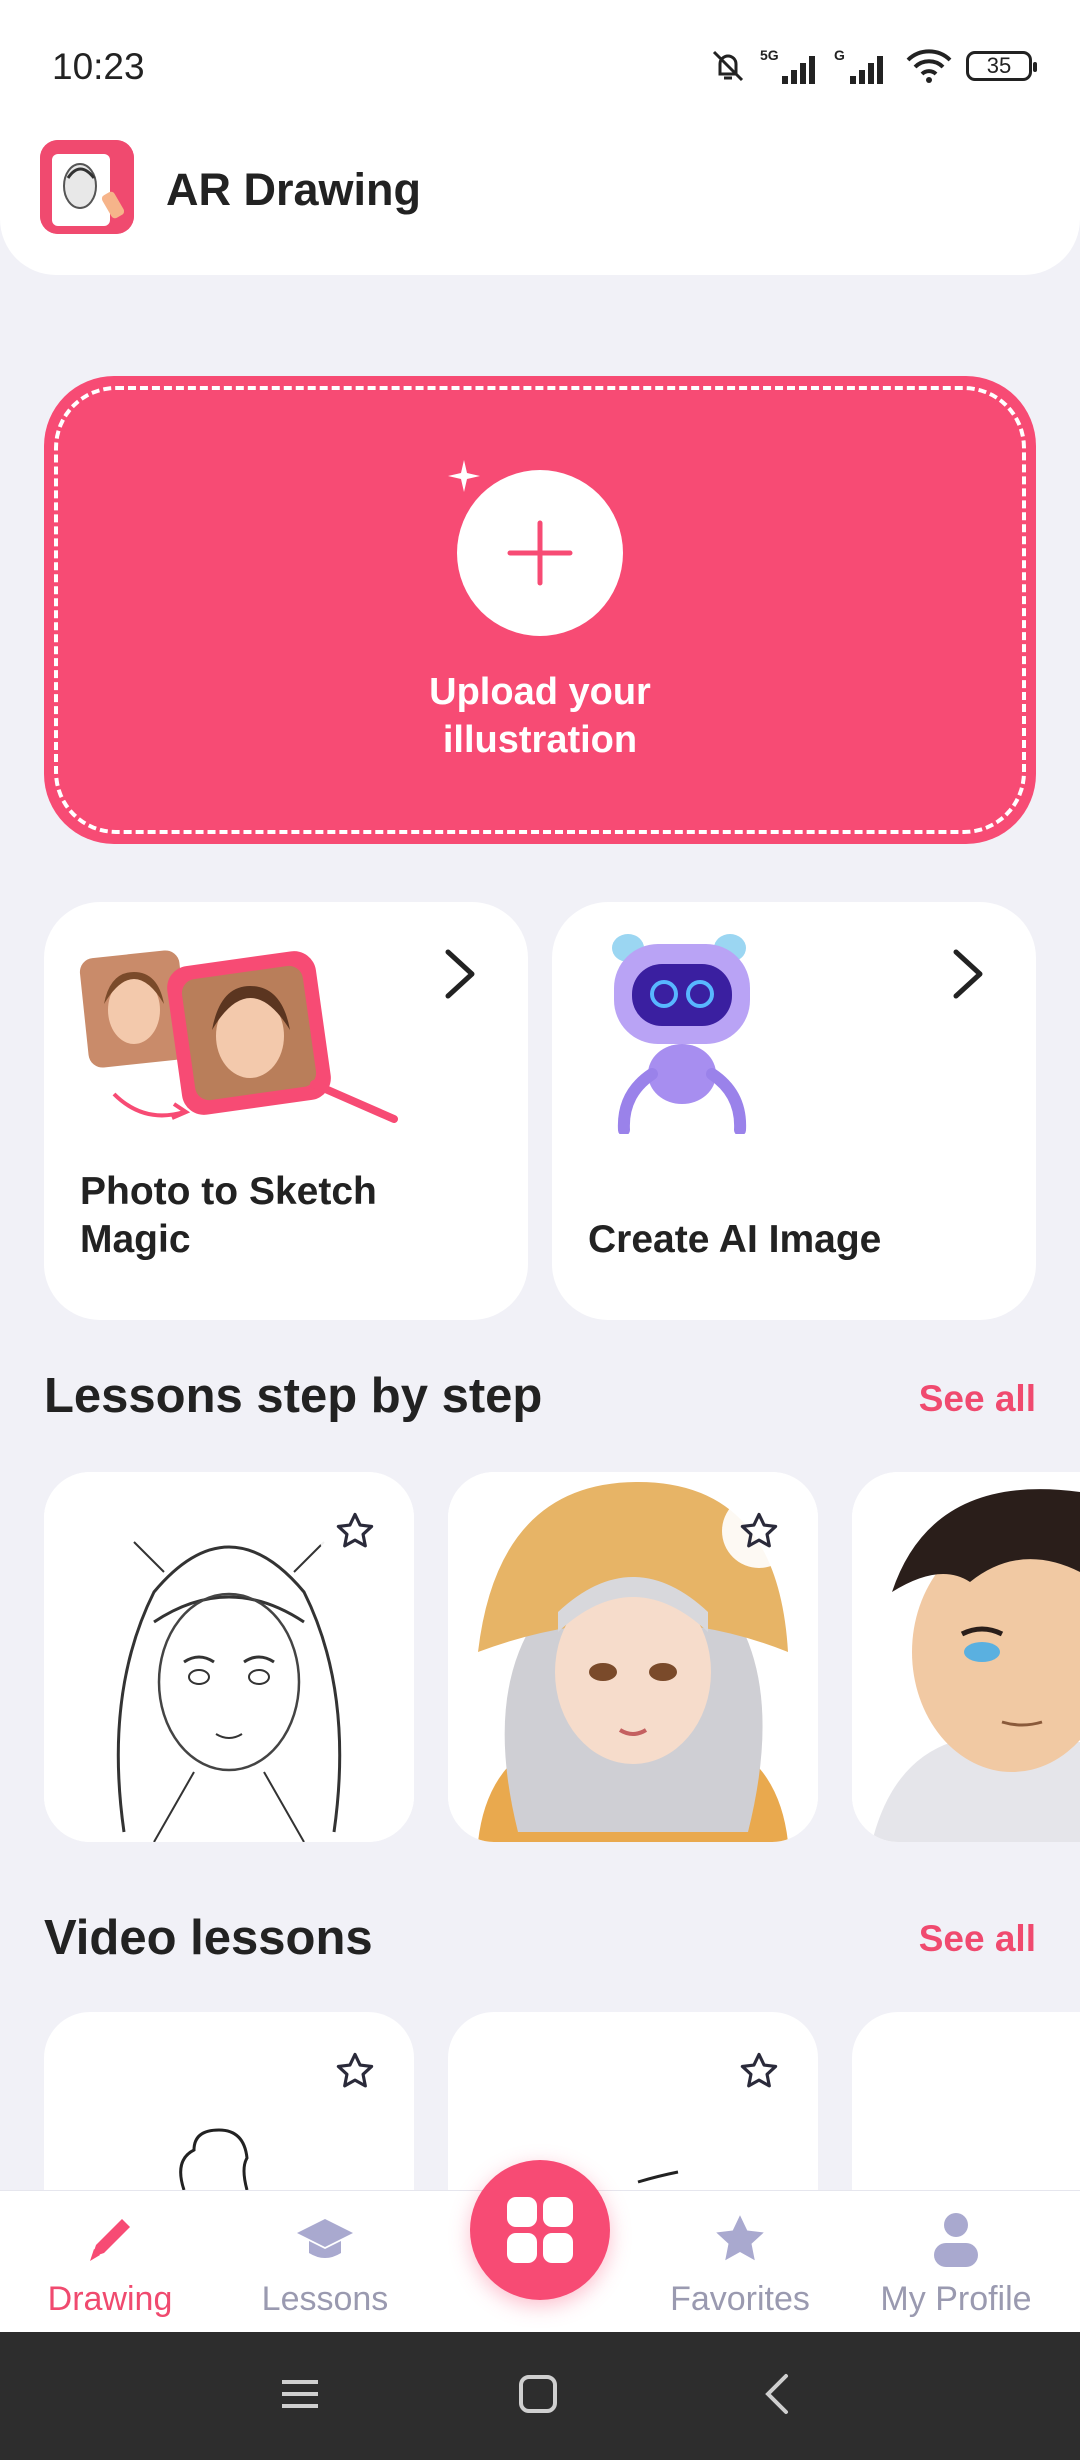 The width and height of the screenshot is (1080, 2460). I want to click on pencil-icon, so click(110, 2240).